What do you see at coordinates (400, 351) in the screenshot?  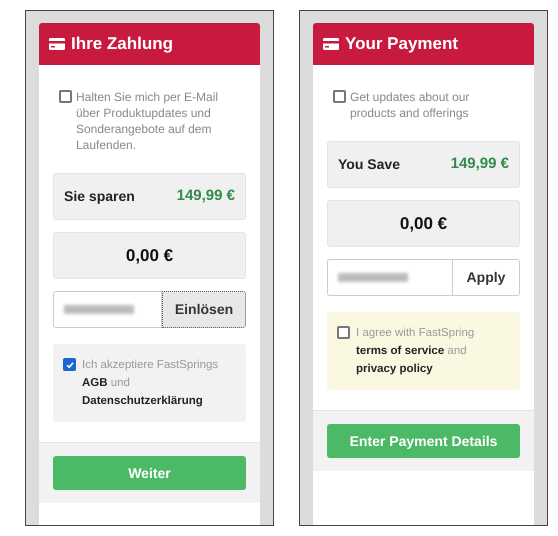 I see `policy-link: terms of service` at bounding box center [400, 351].